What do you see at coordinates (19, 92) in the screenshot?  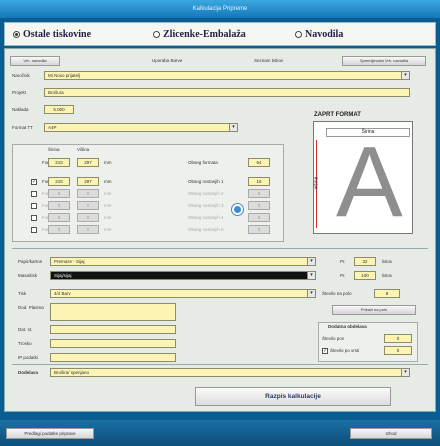 I see `project-label: Projekt` at bounding box center [19, 92].